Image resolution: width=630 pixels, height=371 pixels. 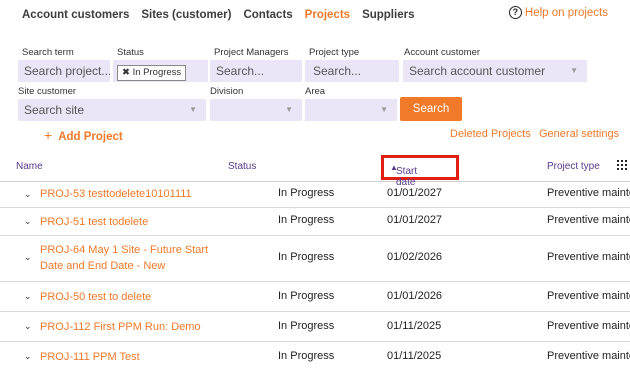 What do you see at coordinates (48, 135) in the screenshot?
I see `plus-icon: +` at bounding box center [48, 135].